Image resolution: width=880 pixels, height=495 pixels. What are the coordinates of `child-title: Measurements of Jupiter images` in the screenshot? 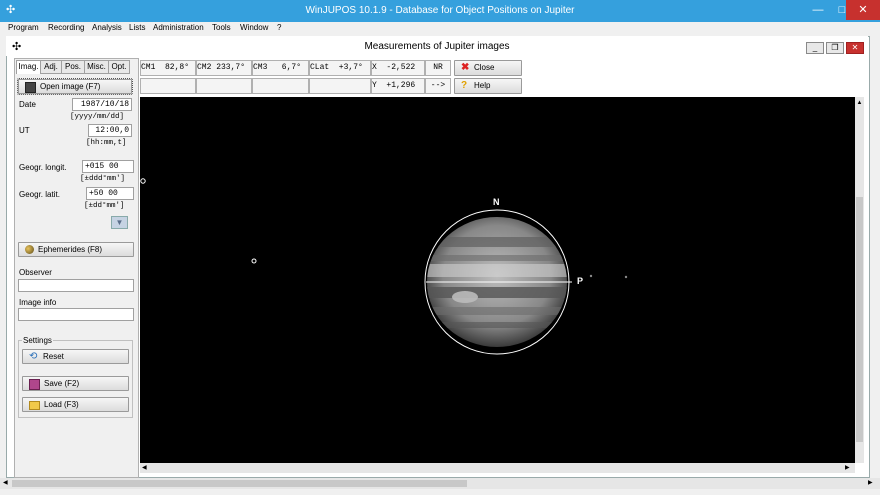 It's located at (437, 46).